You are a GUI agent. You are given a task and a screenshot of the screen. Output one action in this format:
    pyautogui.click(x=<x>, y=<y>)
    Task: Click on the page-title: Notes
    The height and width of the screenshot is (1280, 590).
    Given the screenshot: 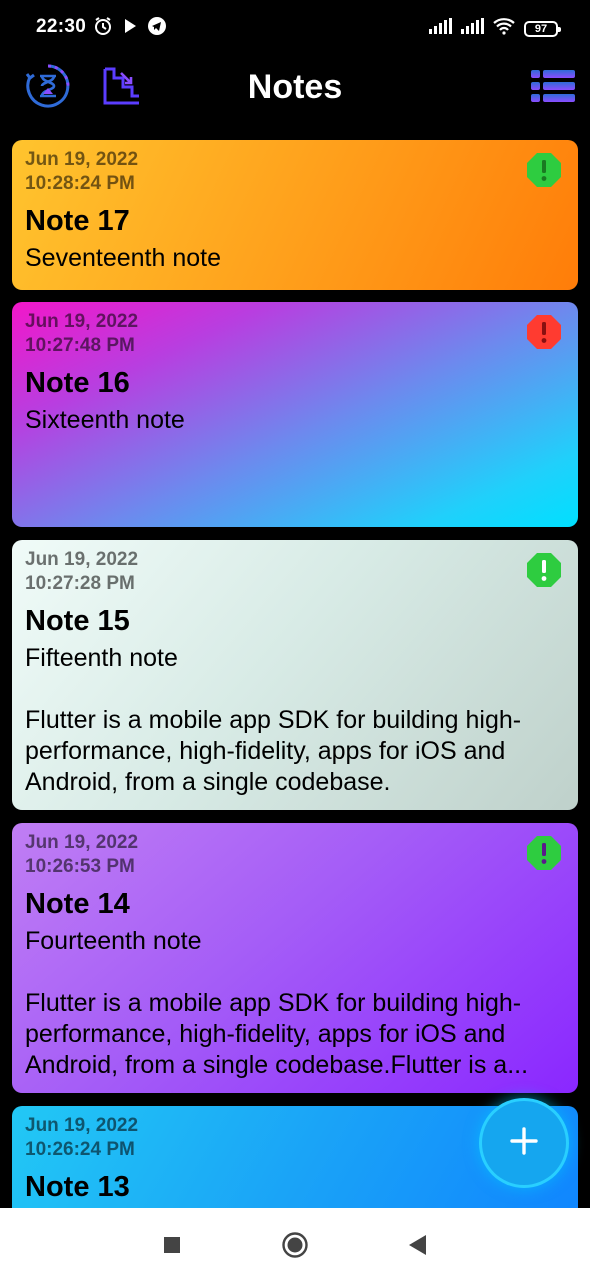 What is the action you would take?
    pyautogui.click(x=295, y=87)
    